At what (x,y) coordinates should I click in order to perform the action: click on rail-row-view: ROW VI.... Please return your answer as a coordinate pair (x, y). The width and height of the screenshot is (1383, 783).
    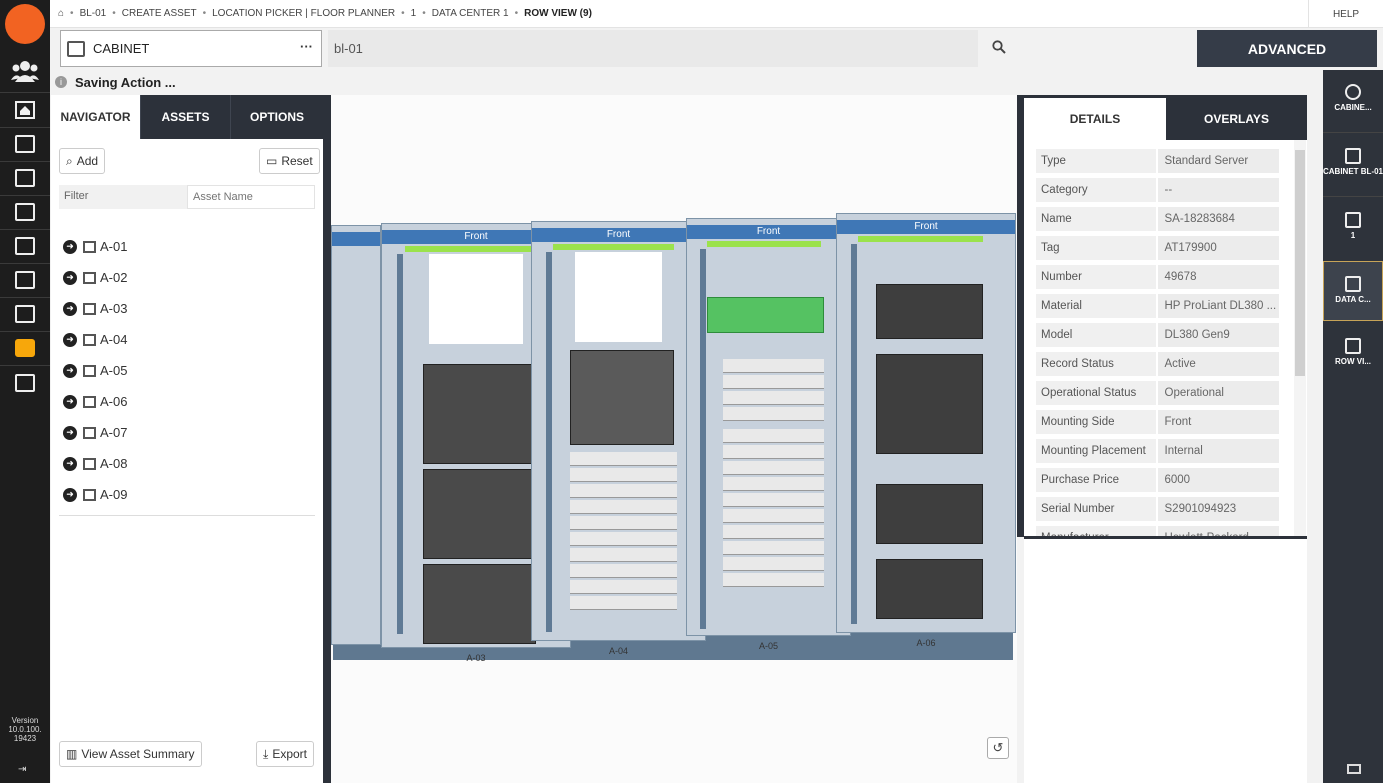
    Looking at the image, I should click on (1353, 354).